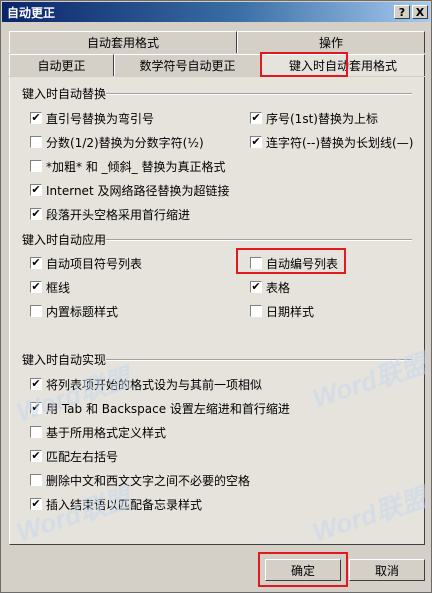  I want to click on window-title: 自动更正, so click(31, 13).